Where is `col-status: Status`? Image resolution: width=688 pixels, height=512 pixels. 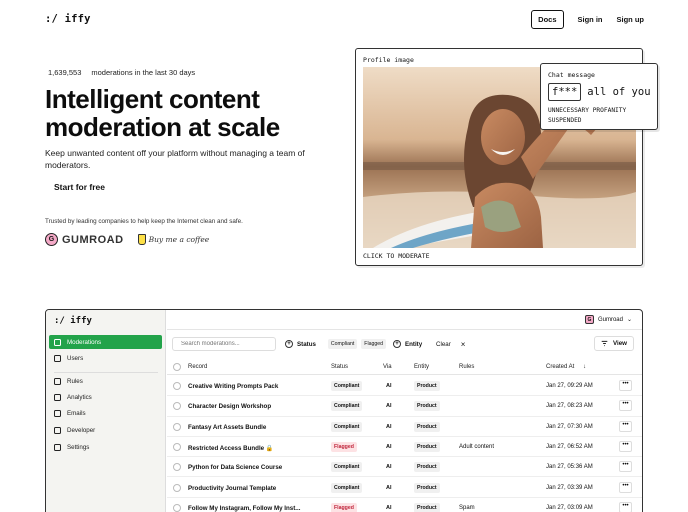 col-status: Status is located at coordinates (339, 367).